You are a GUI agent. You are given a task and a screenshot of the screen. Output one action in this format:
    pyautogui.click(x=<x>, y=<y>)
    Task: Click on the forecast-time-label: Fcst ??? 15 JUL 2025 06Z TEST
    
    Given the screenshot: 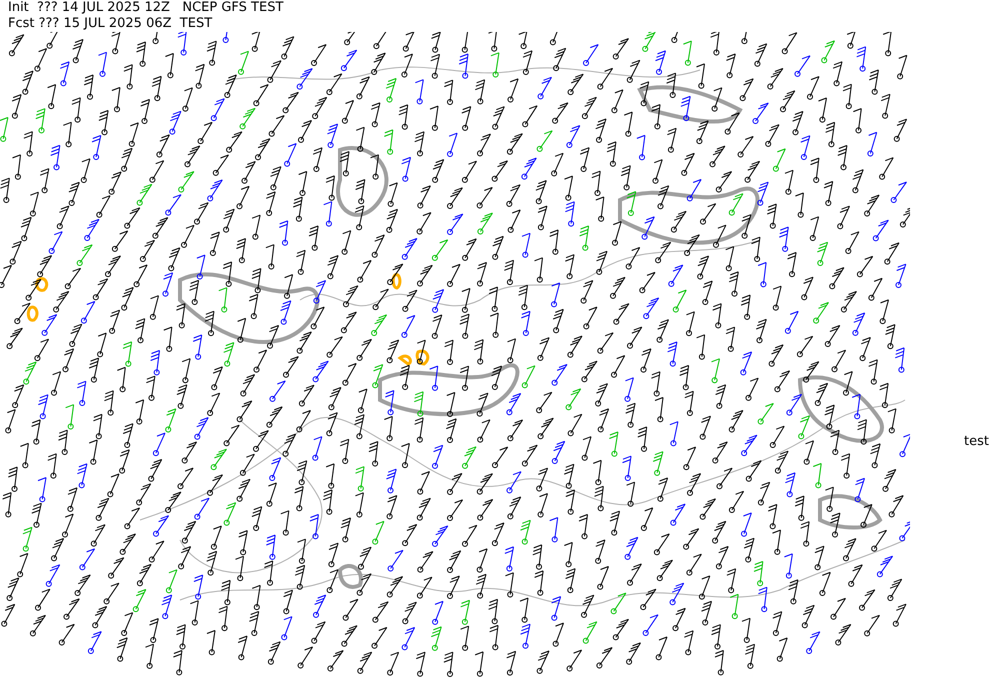 What is the action you would take?
    pyautogui.click(x=111, y=24)
    